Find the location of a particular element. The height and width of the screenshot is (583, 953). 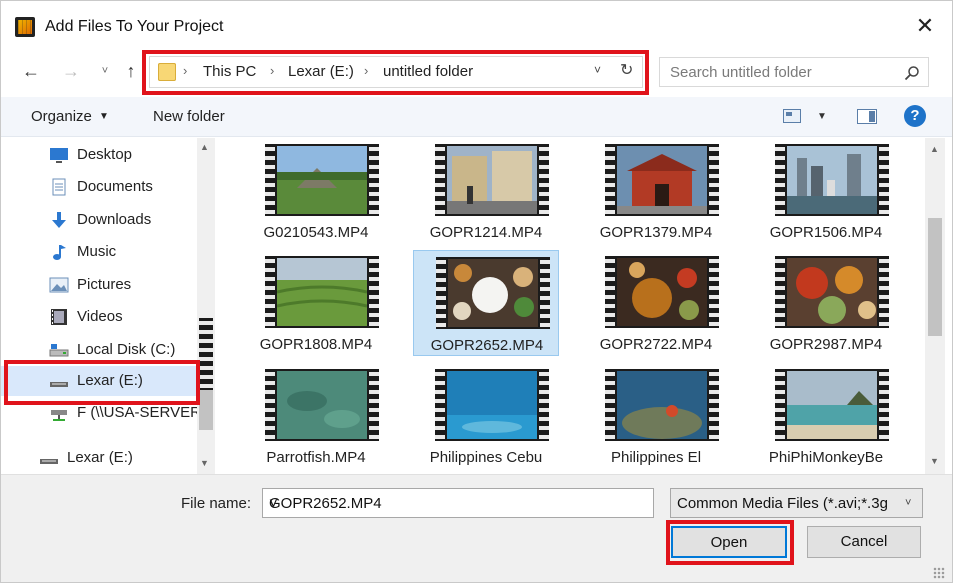

forward-arrow-icon: → is located at coordinates (71, 71).